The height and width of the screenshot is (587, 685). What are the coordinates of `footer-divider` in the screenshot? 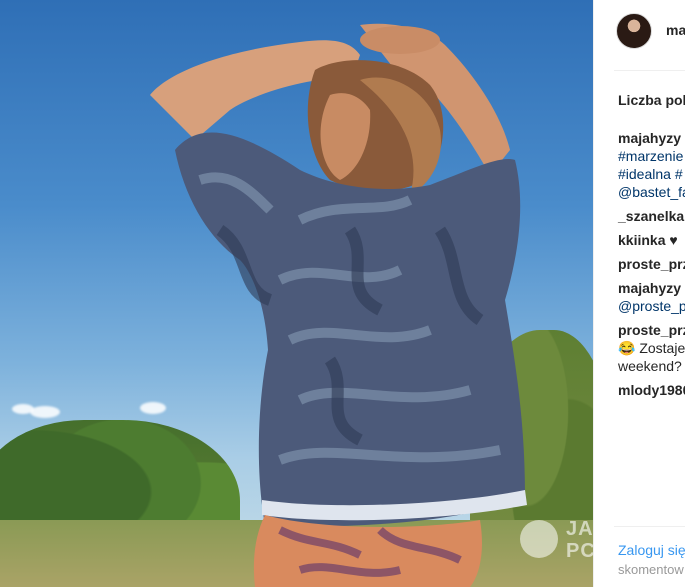 It's located at (649, 526).